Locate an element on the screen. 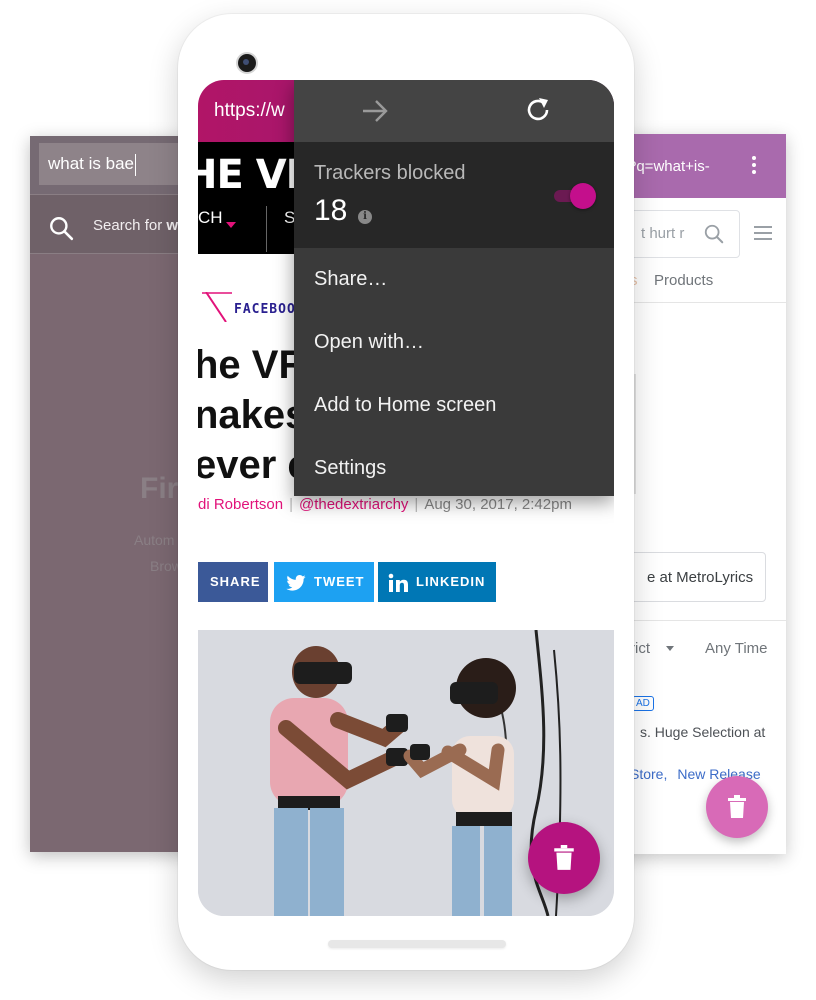 This screenshot has width=816, height=1000. tracking-protection-toggle is located at coordinates (575, 196).